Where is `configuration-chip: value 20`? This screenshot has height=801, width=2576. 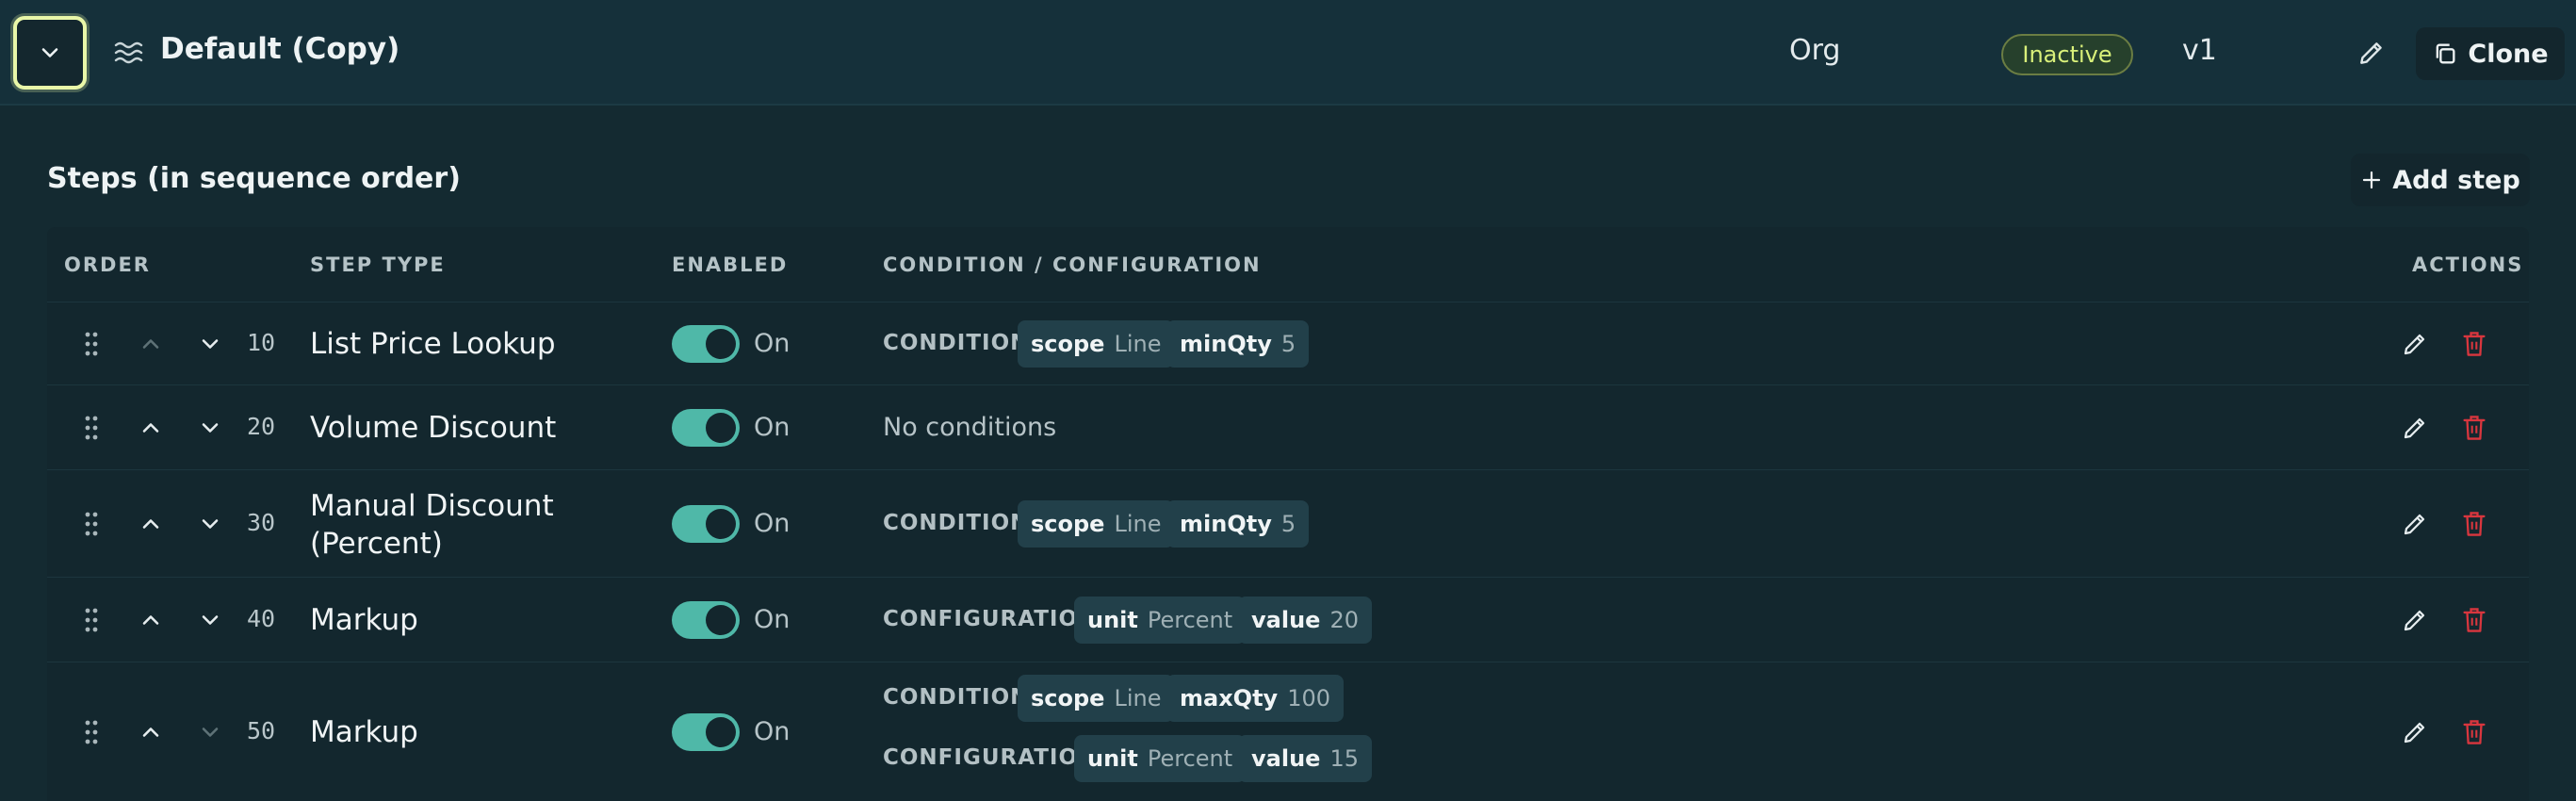
configuration-chip: value 20 is located at coordinates (1305, 620).